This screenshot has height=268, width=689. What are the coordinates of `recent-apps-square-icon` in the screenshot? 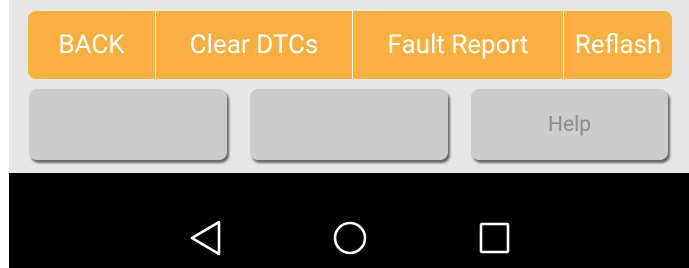 It's located at (495, 238).